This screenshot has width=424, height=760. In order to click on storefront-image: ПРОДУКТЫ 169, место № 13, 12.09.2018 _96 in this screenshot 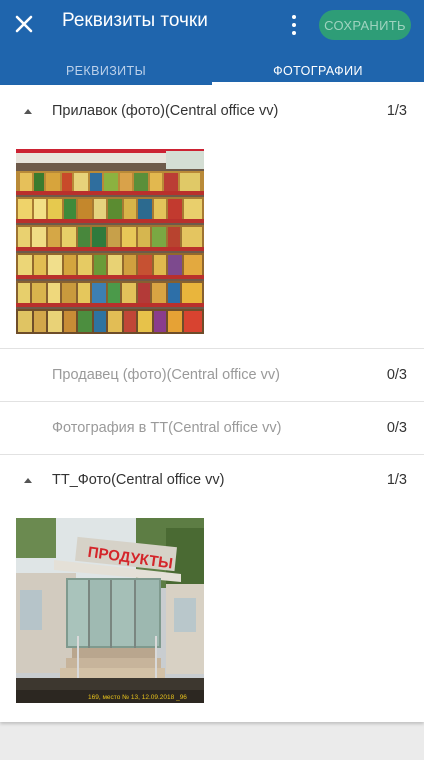, I will do `click(110, 610)`.